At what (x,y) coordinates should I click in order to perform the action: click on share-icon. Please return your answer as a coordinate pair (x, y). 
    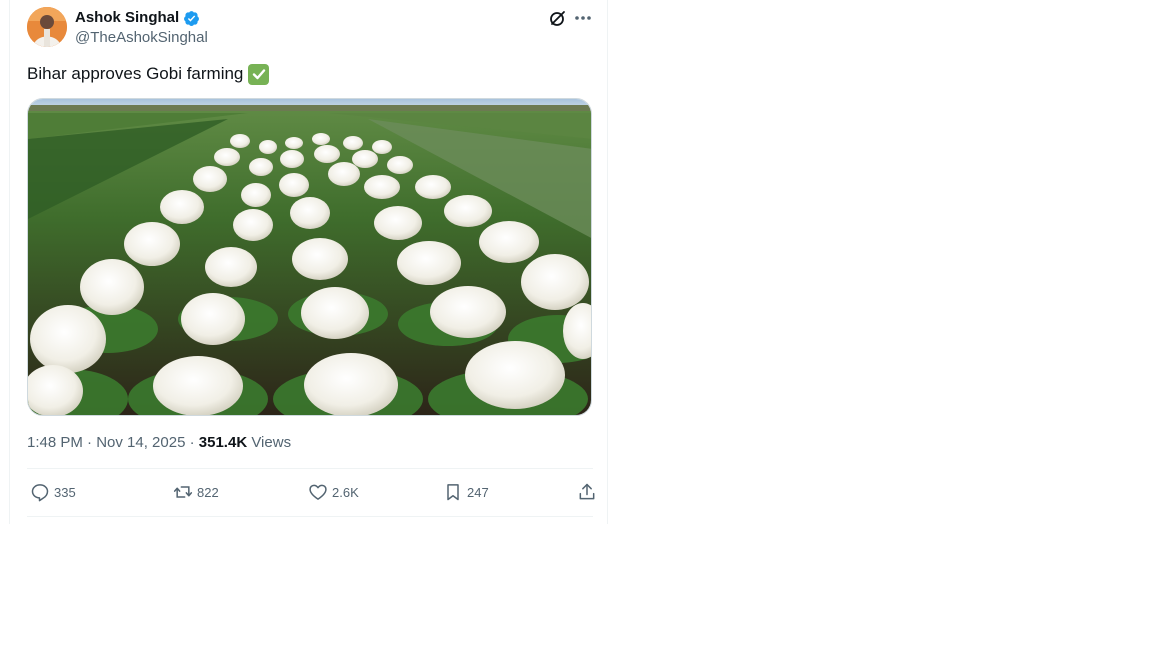
    Looking at the image, I should click on (587, 491).